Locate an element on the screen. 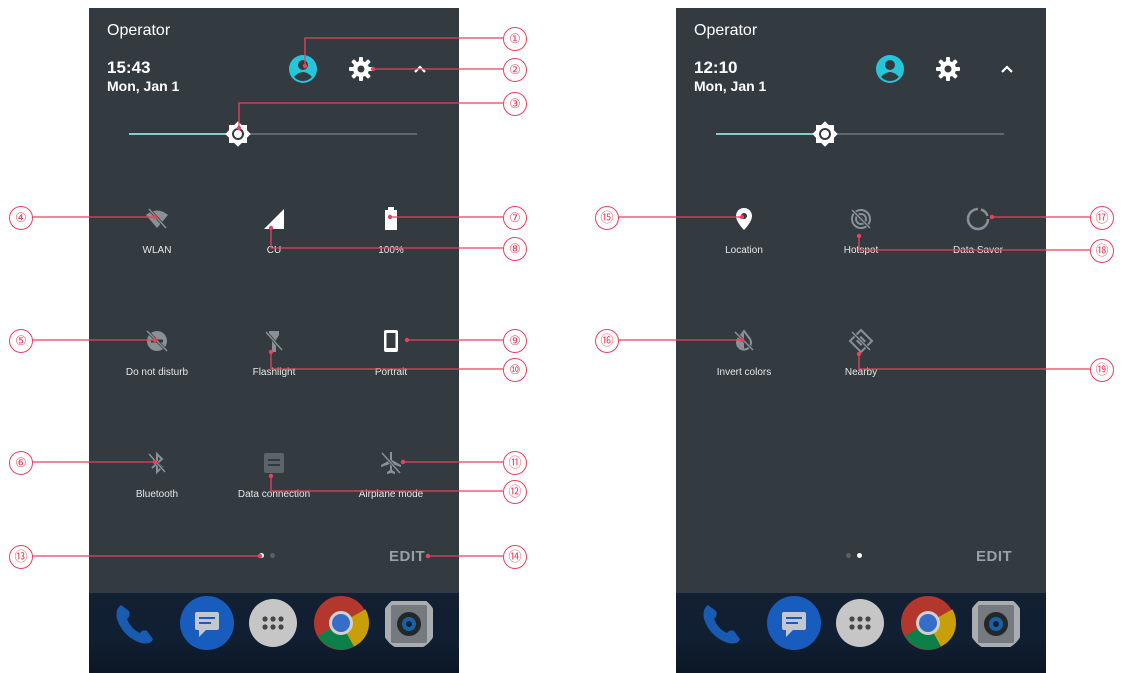  callout-17: ⑰ is located at coordinates (1102, 218).